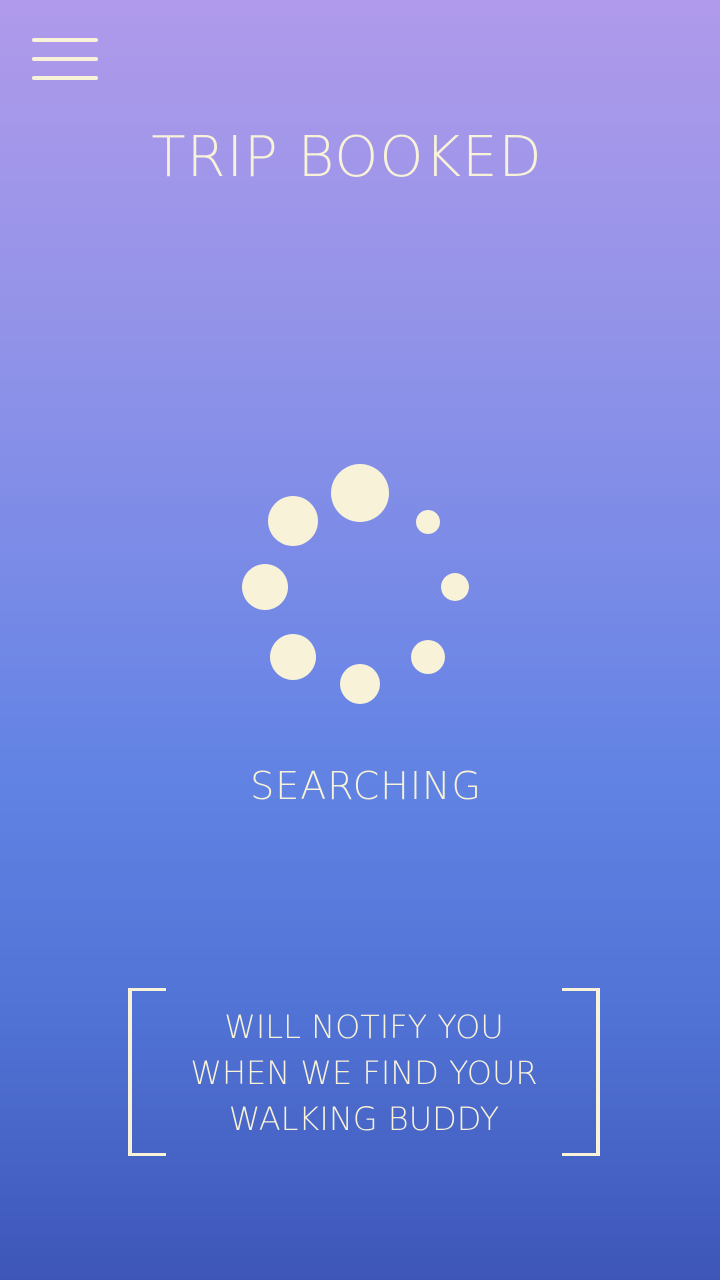  I want to click on page-title: TRIP BOOKED, so click(347, 157).